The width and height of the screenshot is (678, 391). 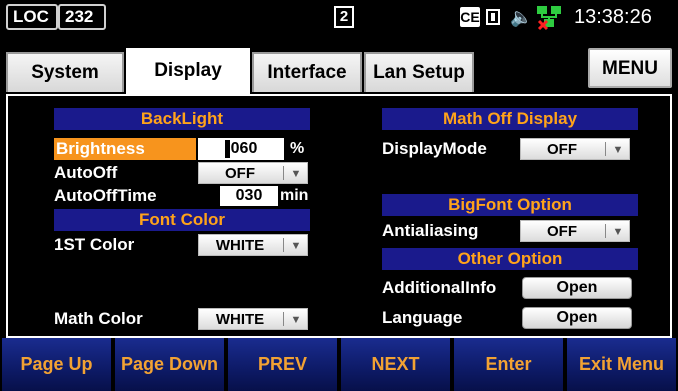 What do you see at coordinates (86, 172) in the screenshot?
I see `autooff-label: AutoOff` at bounding box center [86, 172].